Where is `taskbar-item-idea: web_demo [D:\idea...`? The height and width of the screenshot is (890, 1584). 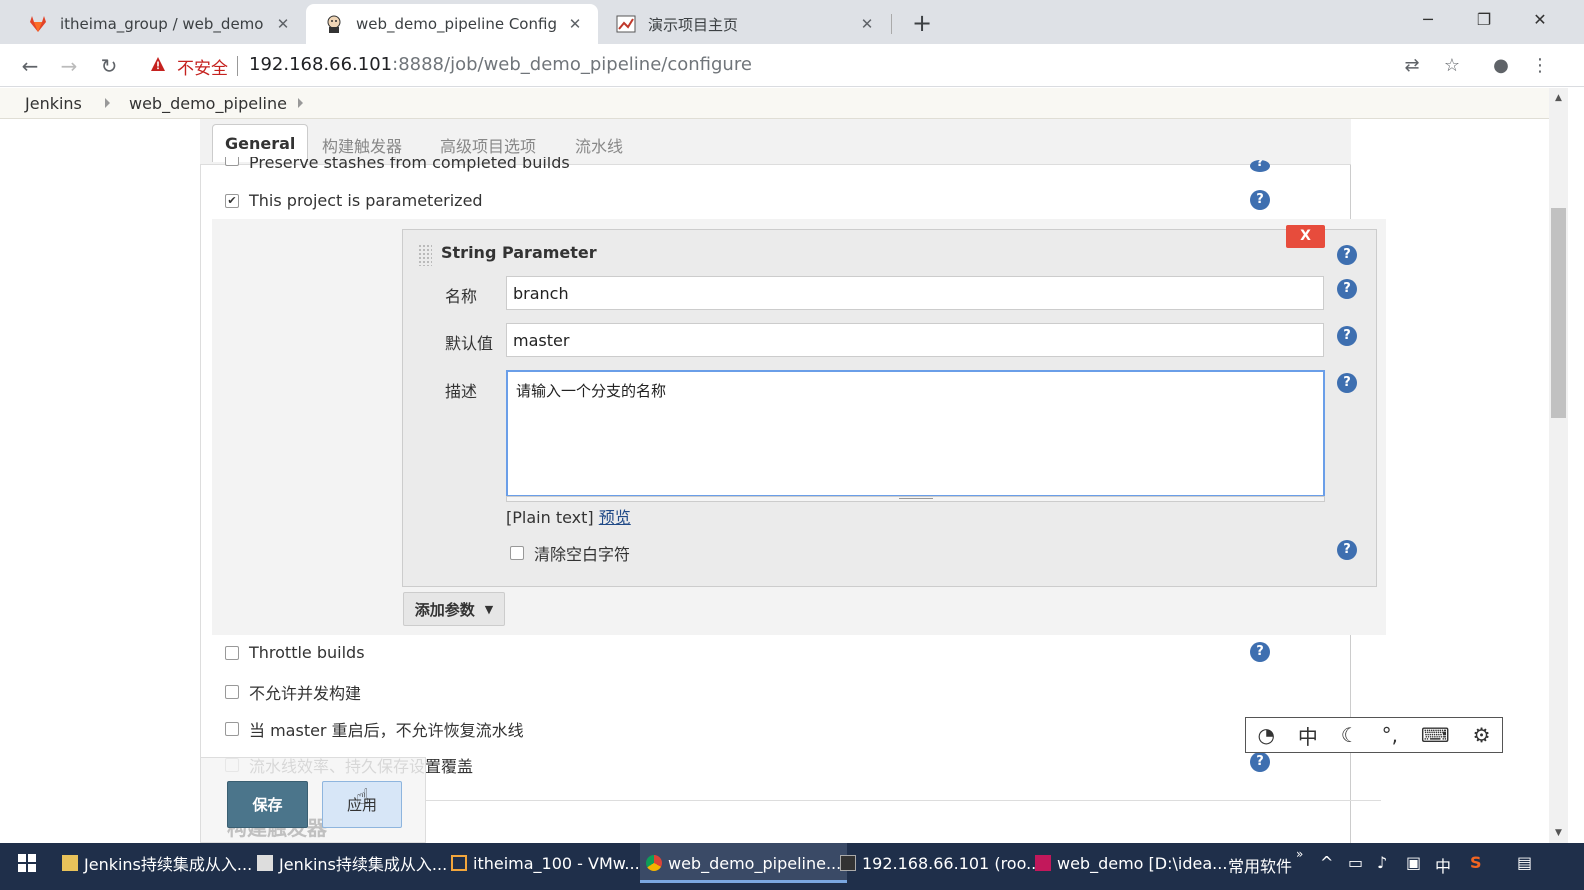
taskbar-item-idea: web_demo [D:\idea... is located at coordinates (1131, 863).